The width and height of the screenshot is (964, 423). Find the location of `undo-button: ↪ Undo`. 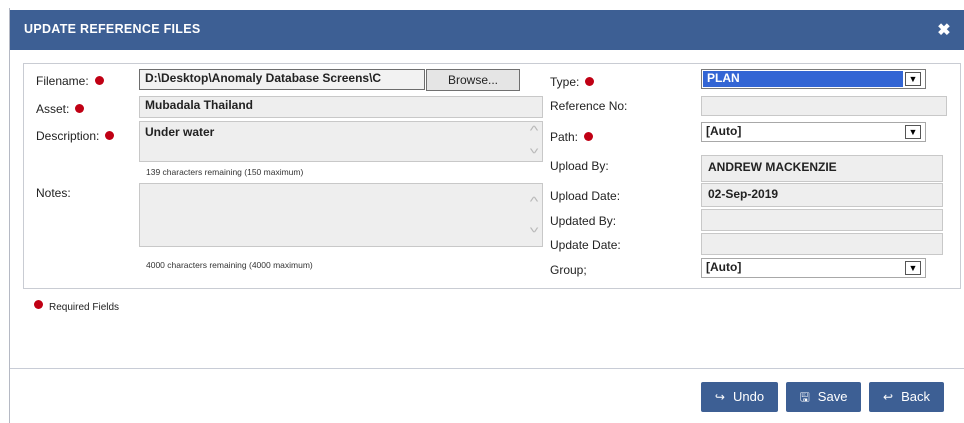

undo-button: ↪ Undo is located at coordinates (739, 397).